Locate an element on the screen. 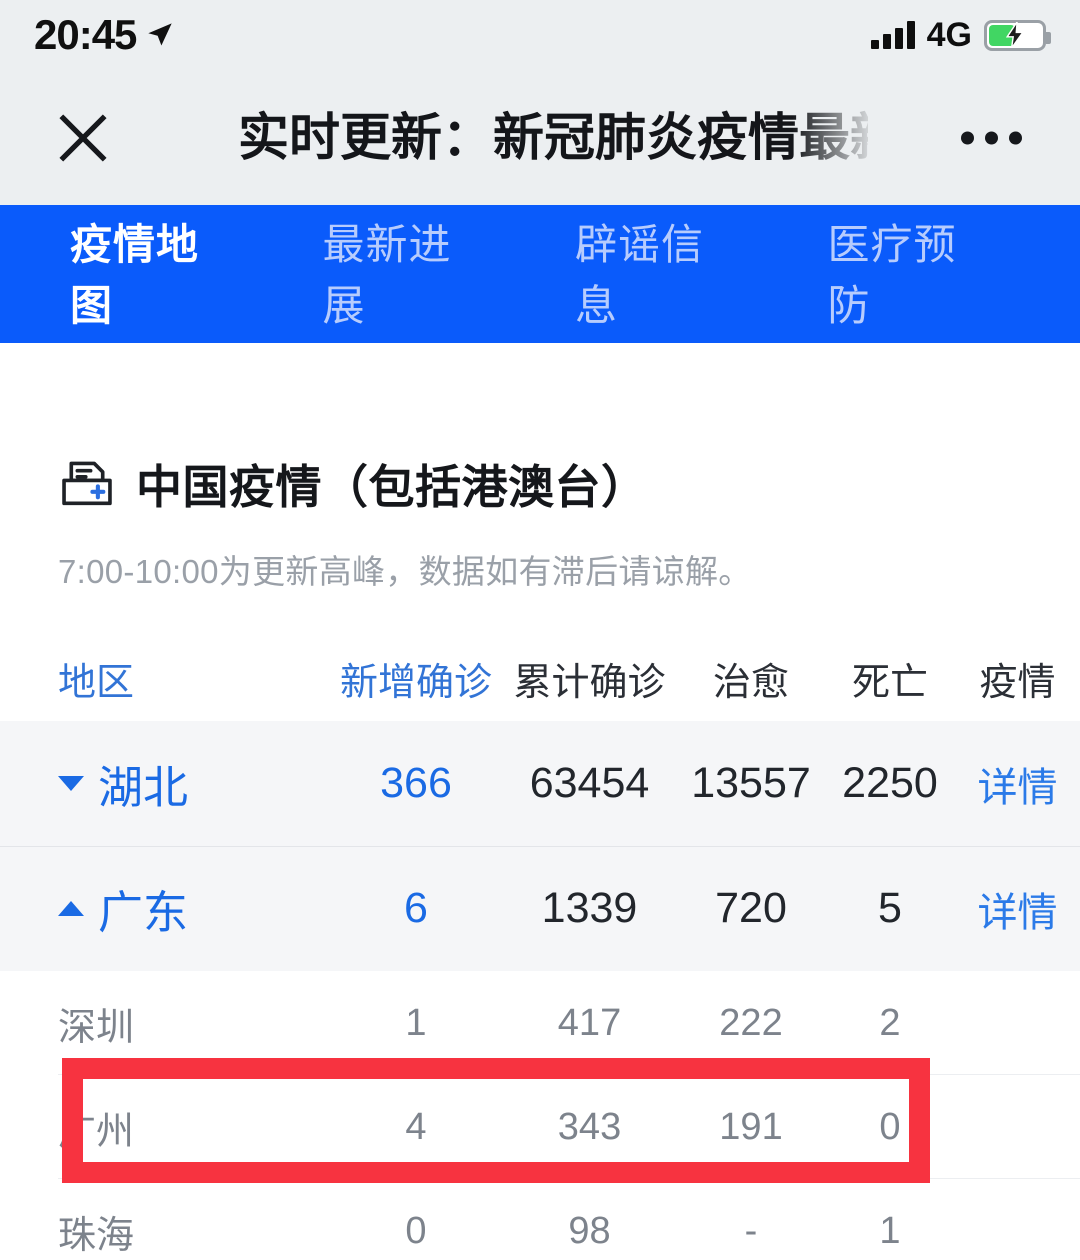  region-cell: 湖北 is located at coordinates (165, 783).